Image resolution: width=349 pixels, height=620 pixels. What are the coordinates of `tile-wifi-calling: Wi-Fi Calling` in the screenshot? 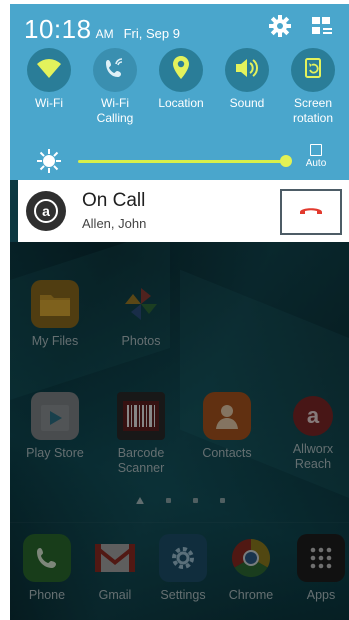 It's located at (115, 87).